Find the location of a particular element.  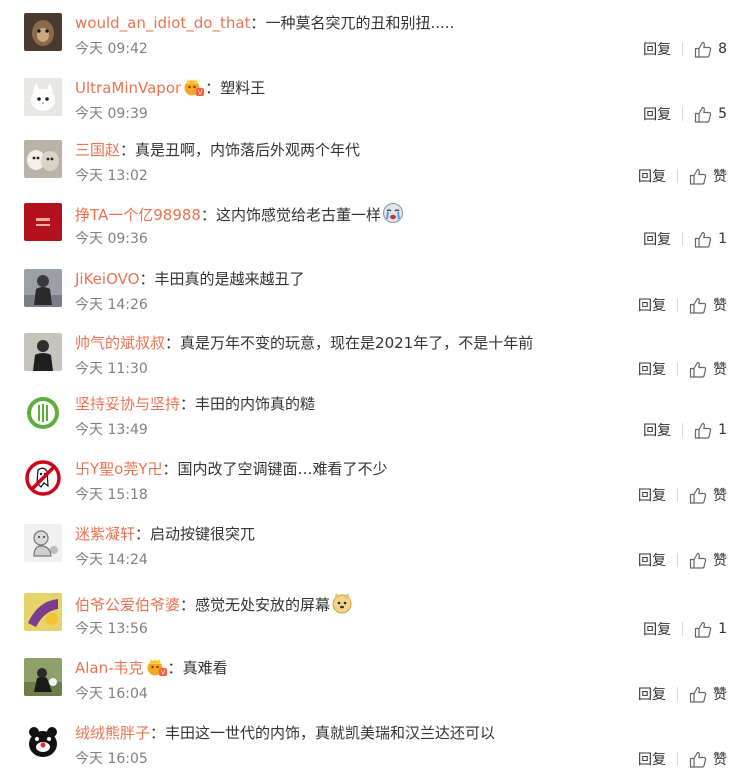

username-link: 卐Y聖o莞Y卍 is located at coordinates (119, 469).